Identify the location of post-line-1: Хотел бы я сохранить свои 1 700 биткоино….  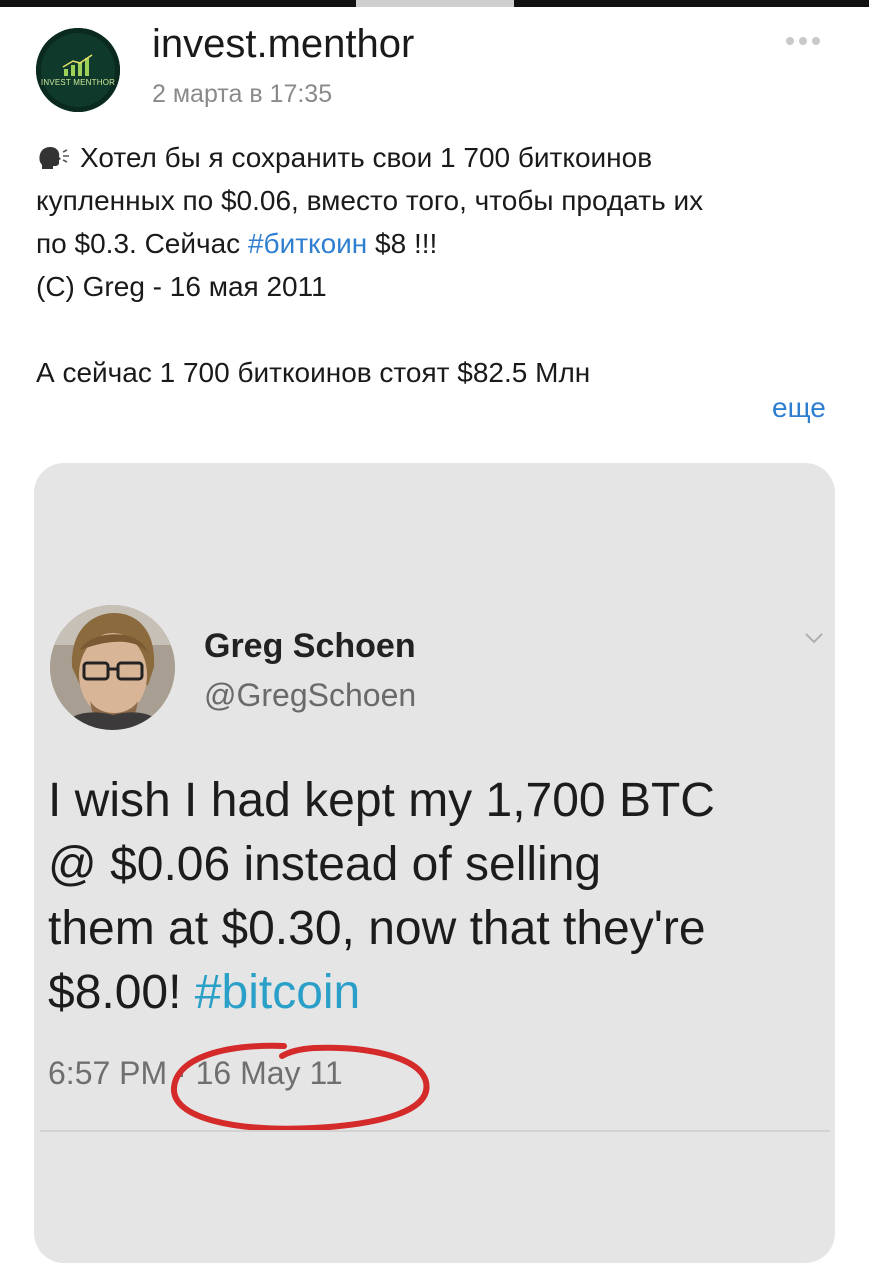
(436, 157).